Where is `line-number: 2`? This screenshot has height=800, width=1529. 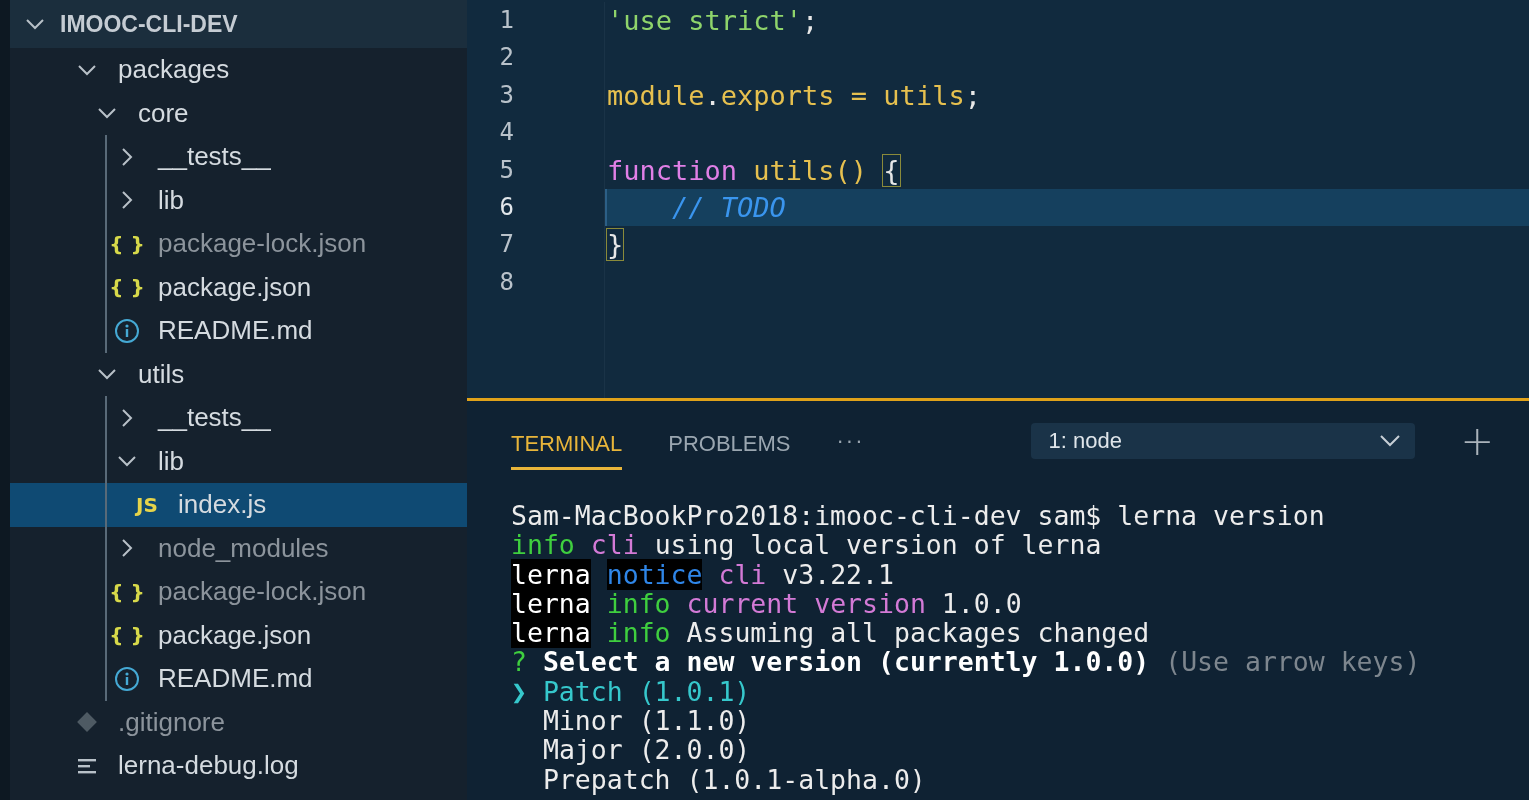
line-number: 2 is located at coordinates (506, 58).